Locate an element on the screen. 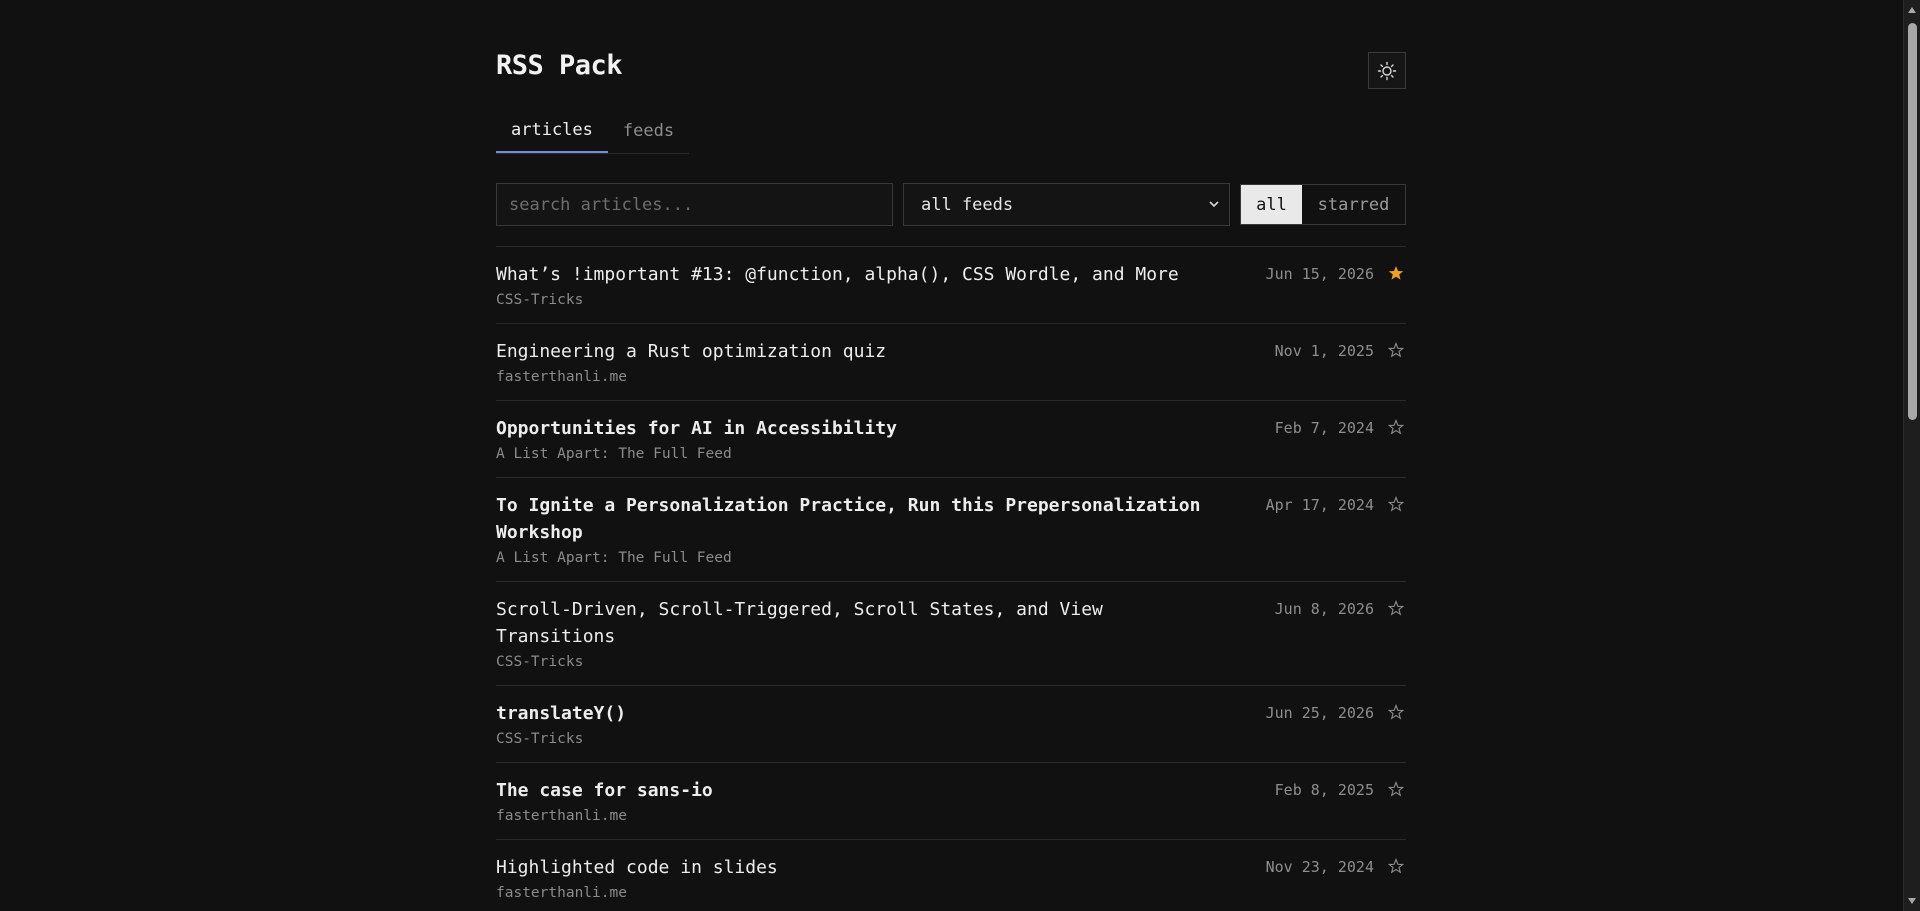  sun-icon is located at coordinates (1387, 70).